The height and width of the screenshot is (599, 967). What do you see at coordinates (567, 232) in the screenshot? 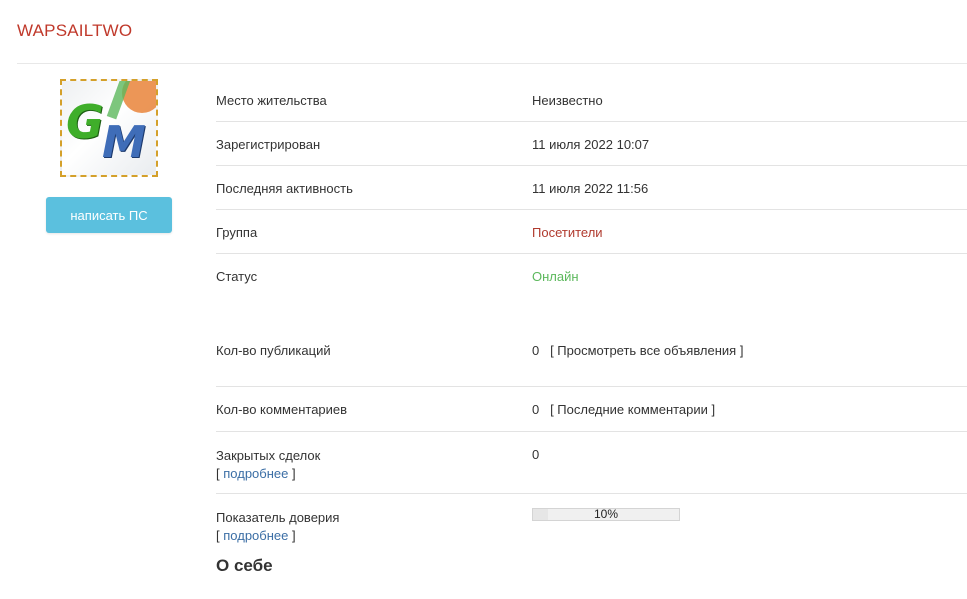
I see `group-value: Посетители` at bounding box center [567, 232].